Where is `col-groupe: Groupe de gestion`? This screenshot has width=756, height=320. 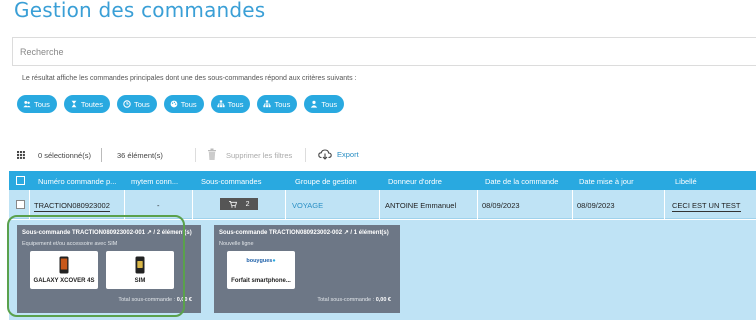
col-groupe: Groupe de gestion is located at coordinates (326, 181).